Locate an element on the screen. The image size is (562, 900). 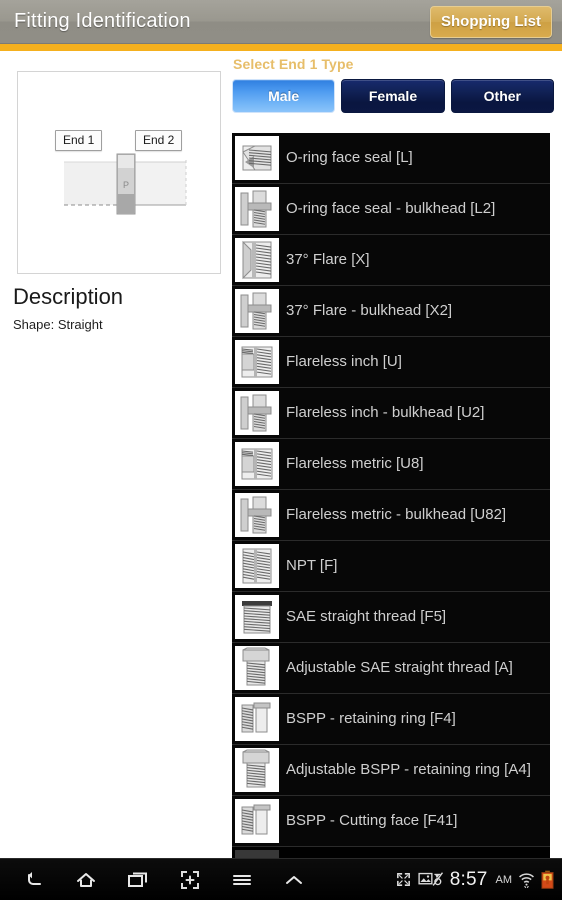
hamburger-menu-icon is located at coordinates (242, 879).